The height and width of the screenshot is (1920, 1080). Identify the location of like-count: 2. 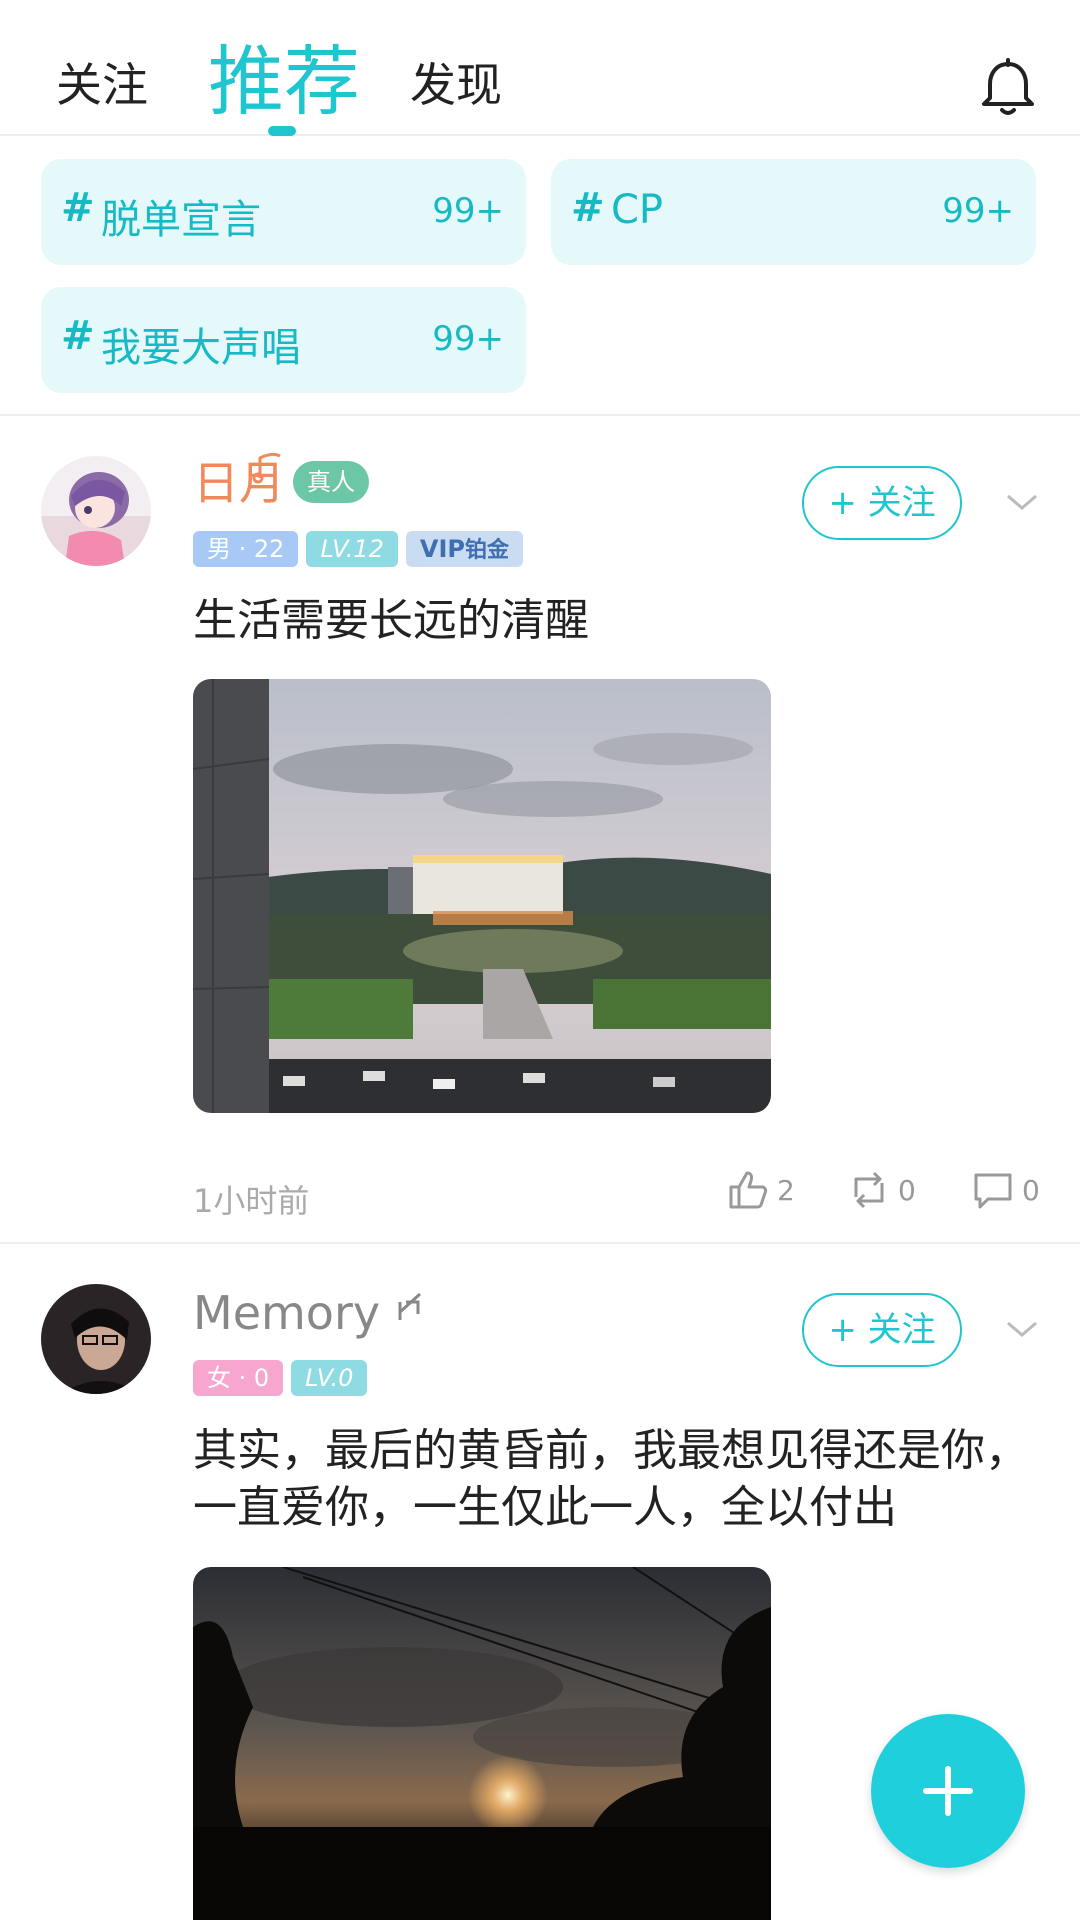
(786, 1190).